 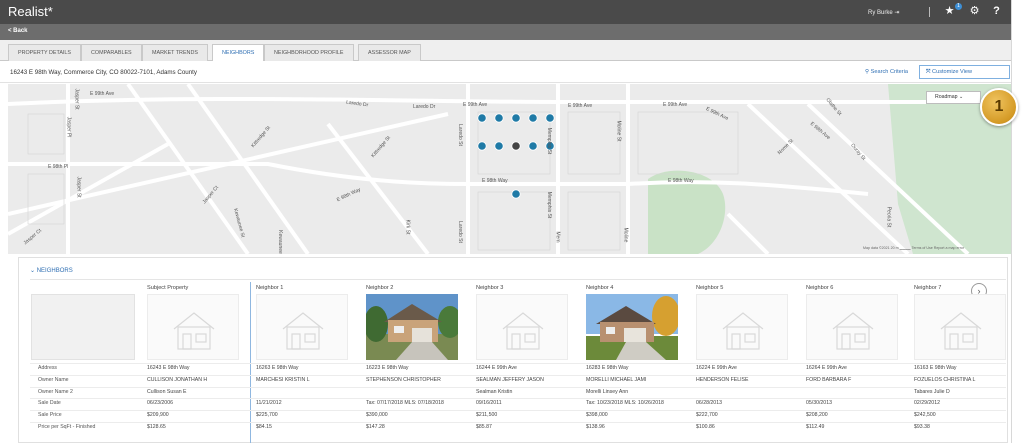 What do you see at coordinates (888, 217) in the screenshot?
I see `street-label: Peoria St` at bounding box center [888, 217].